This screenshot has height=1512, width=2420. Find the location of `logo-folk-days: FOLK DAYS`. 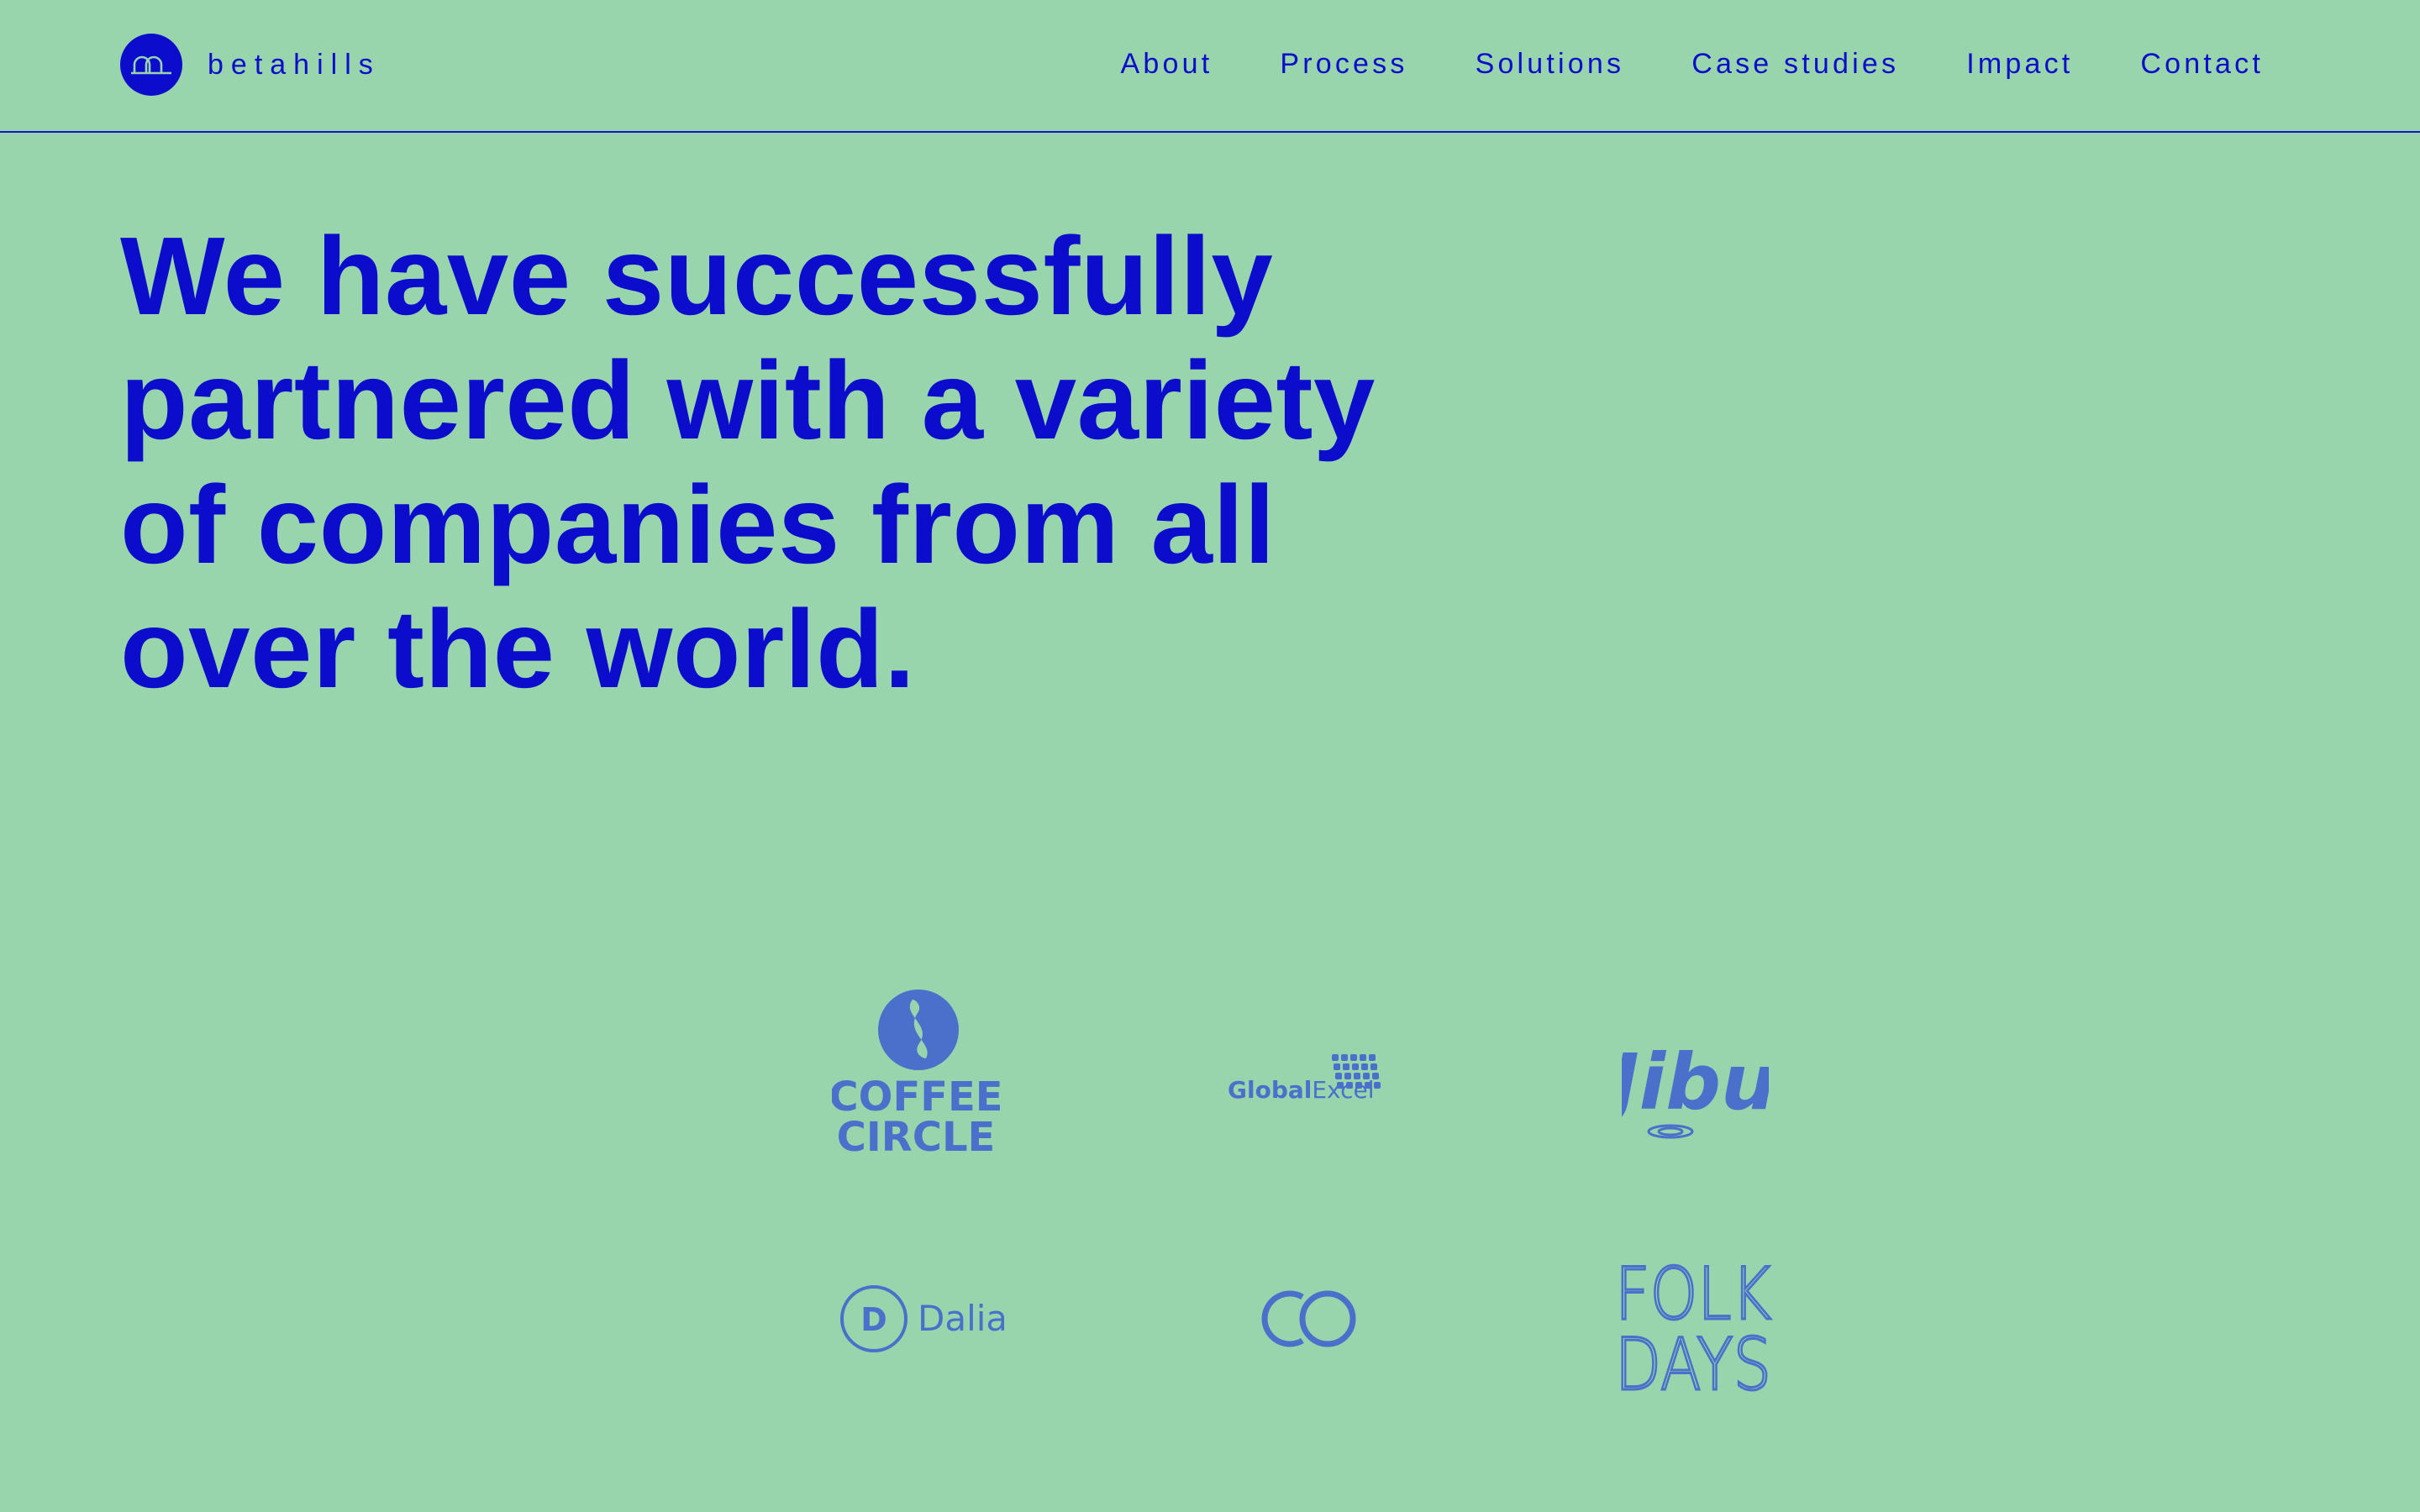

logo-folk-days: FOLK DAYS is located at coordinates (1693, 1326).